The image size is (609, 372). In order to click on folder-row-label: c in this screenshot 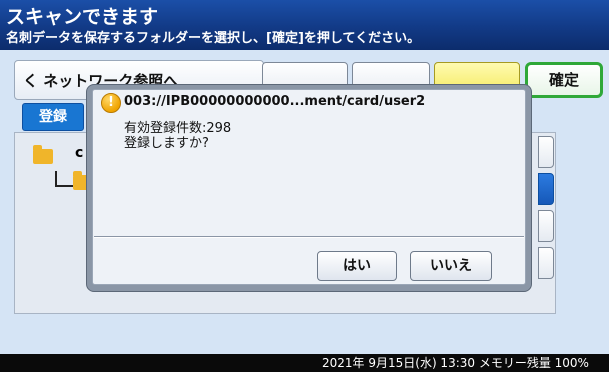, I will do `click(79, 153)`.